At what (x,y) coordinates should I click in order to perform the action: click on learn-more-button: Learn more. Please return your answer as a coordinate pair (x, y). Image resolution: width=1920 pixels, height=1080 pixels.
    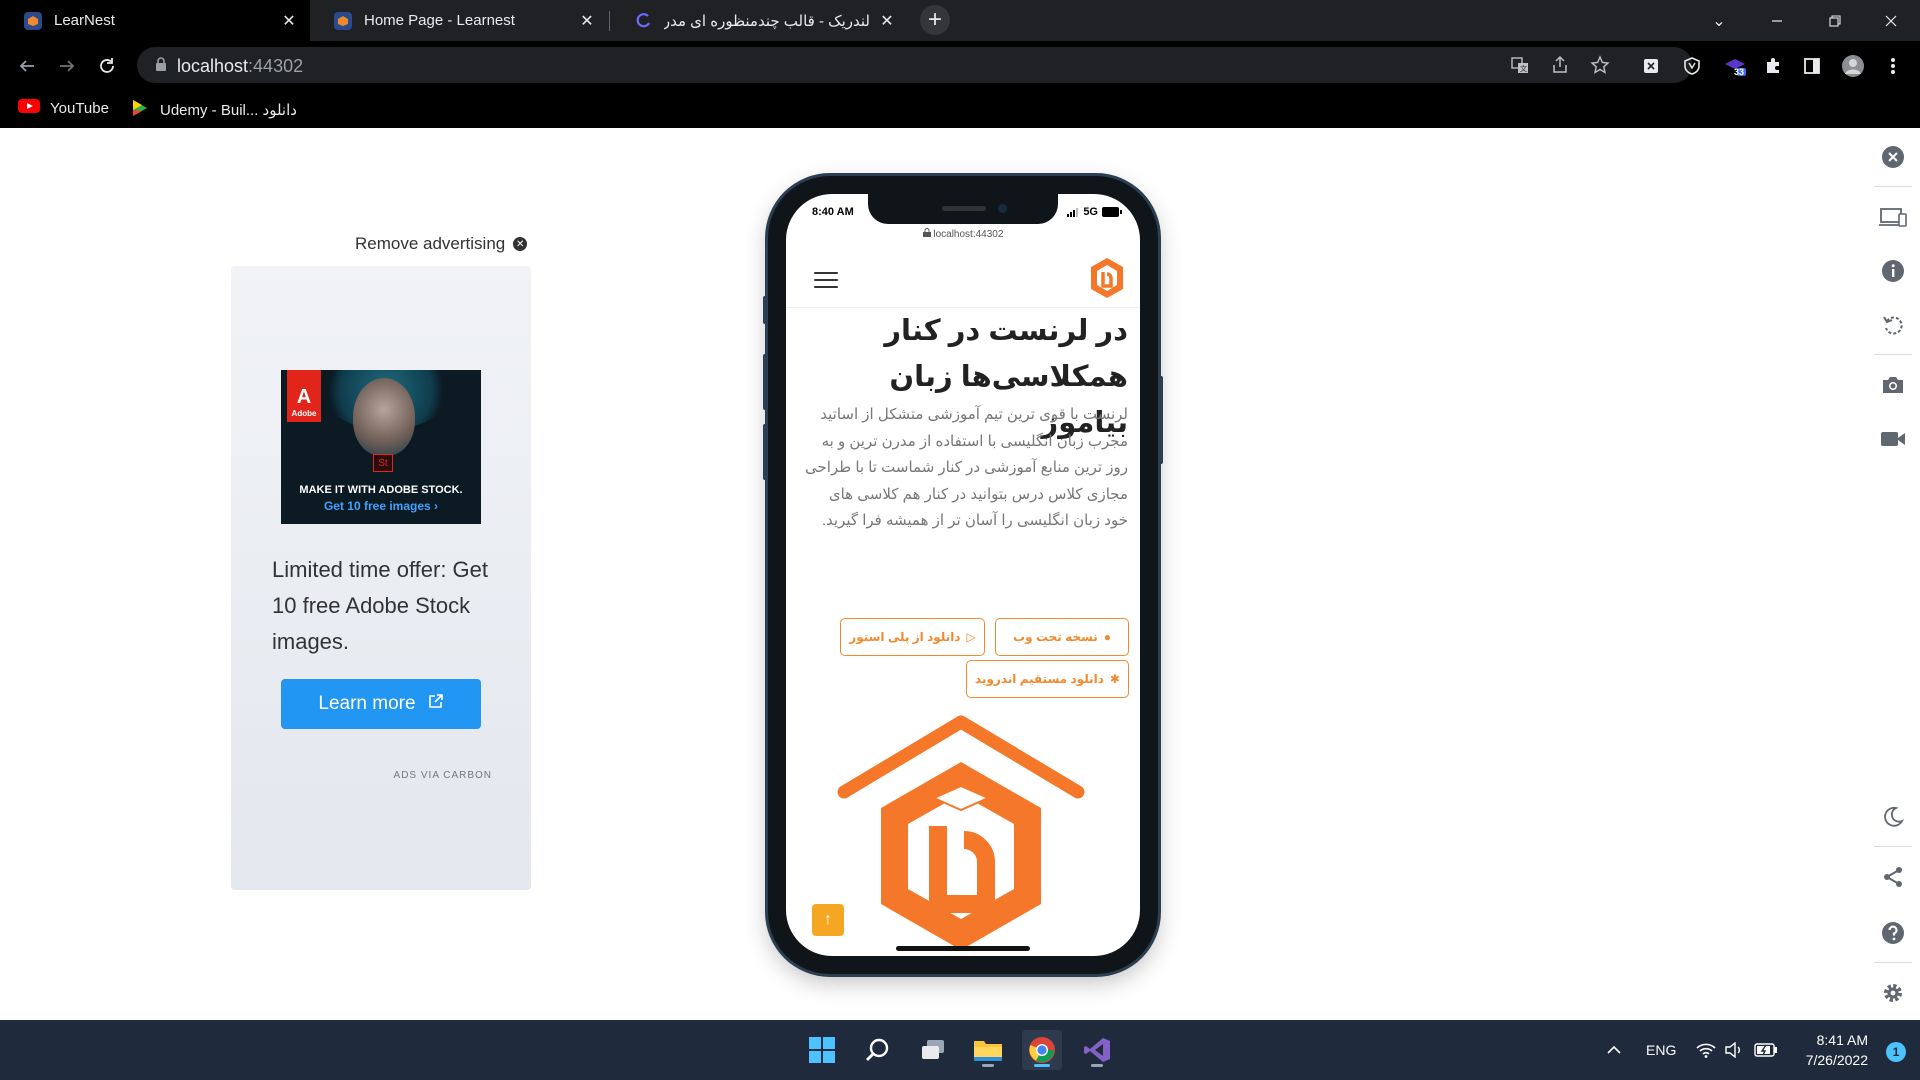
    Looking at the image, I should click on (381, 704).